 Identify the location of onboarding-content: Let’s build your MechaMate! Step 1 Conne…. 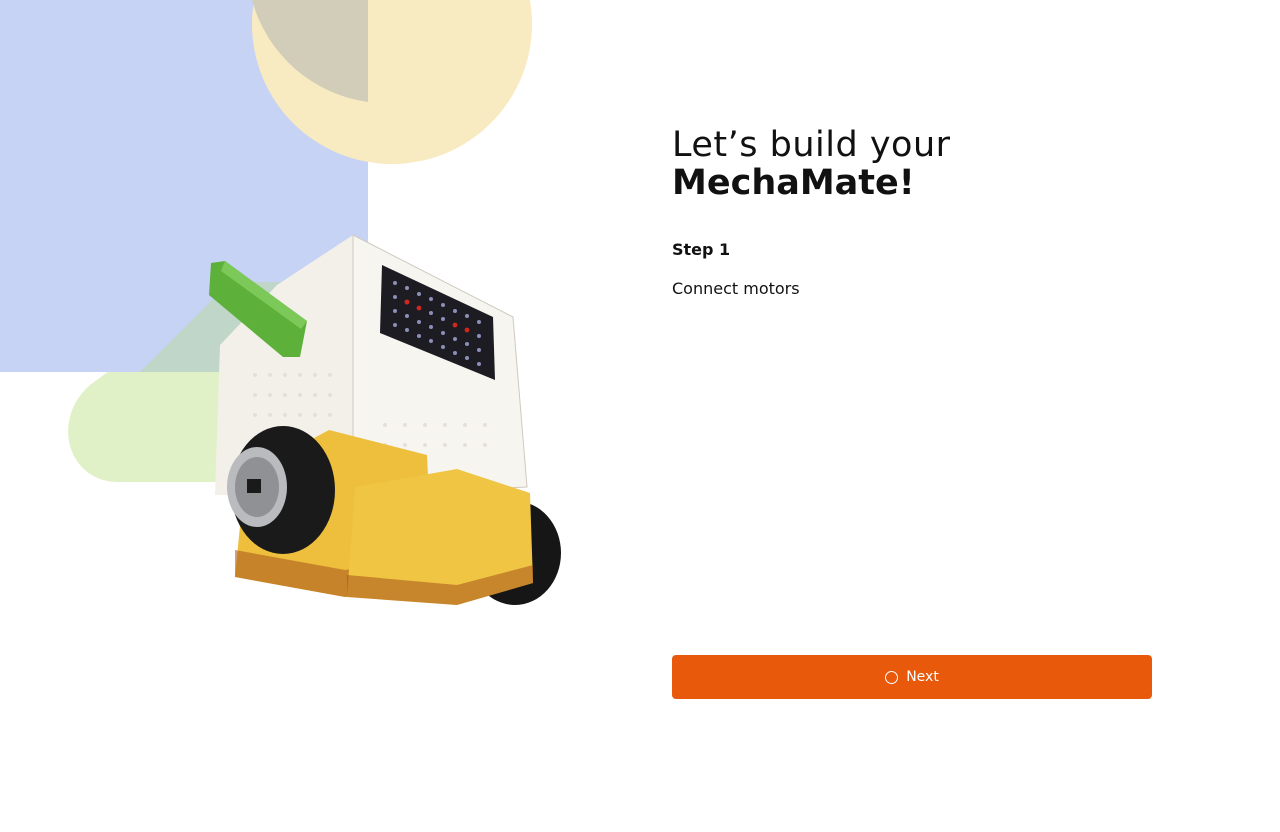
(912, 212).